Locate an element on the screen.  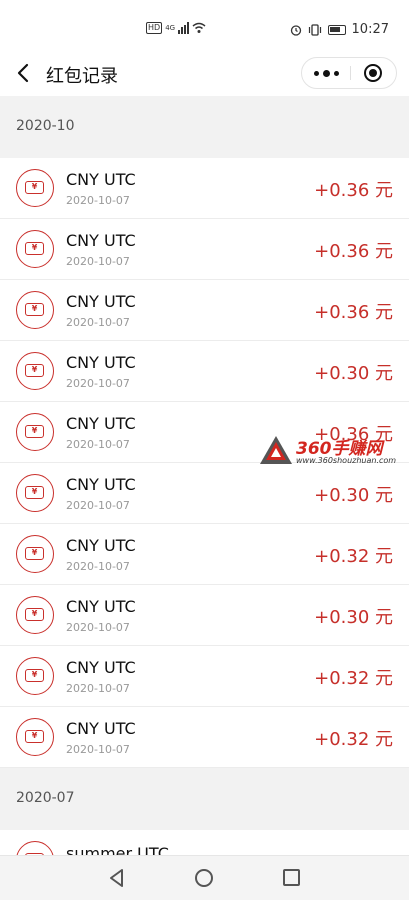
watermark: 360手赚网 www.360shouzhuan.com is located at coordinates (331, 452).